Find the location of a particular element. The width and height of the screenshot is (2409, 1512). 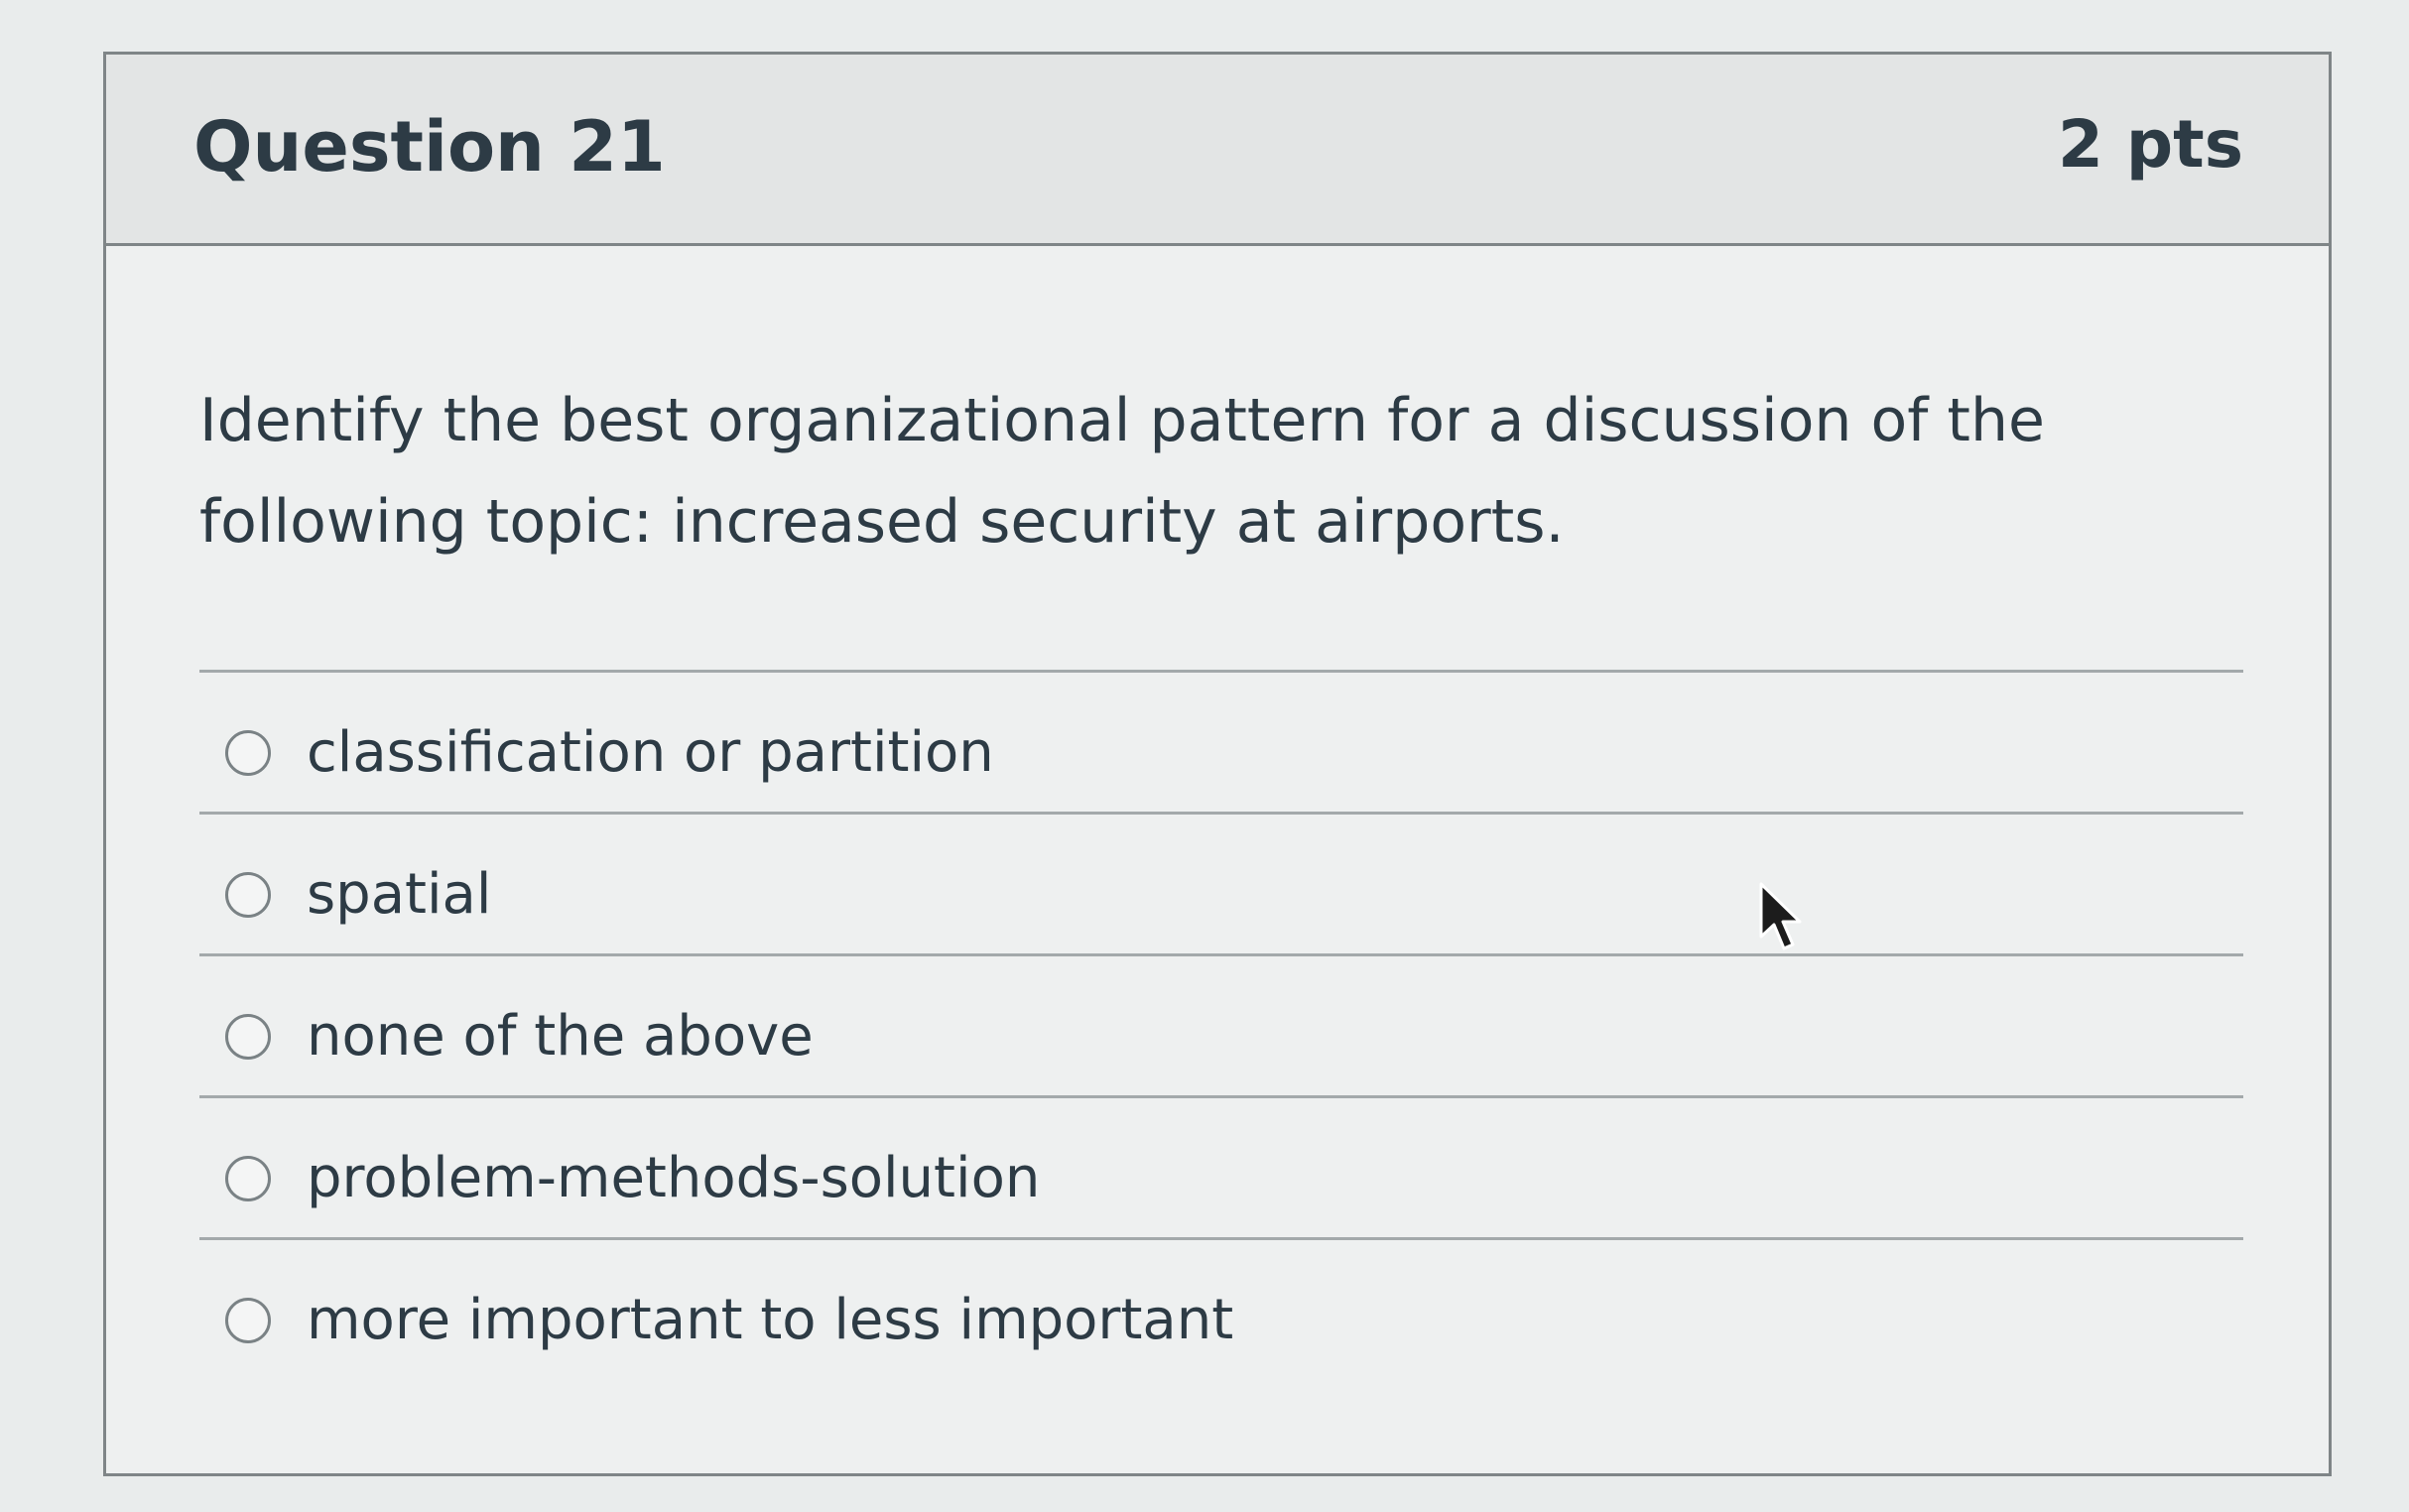

answer-option: problem-methods-solution is located at coordinates (1221, 1166).